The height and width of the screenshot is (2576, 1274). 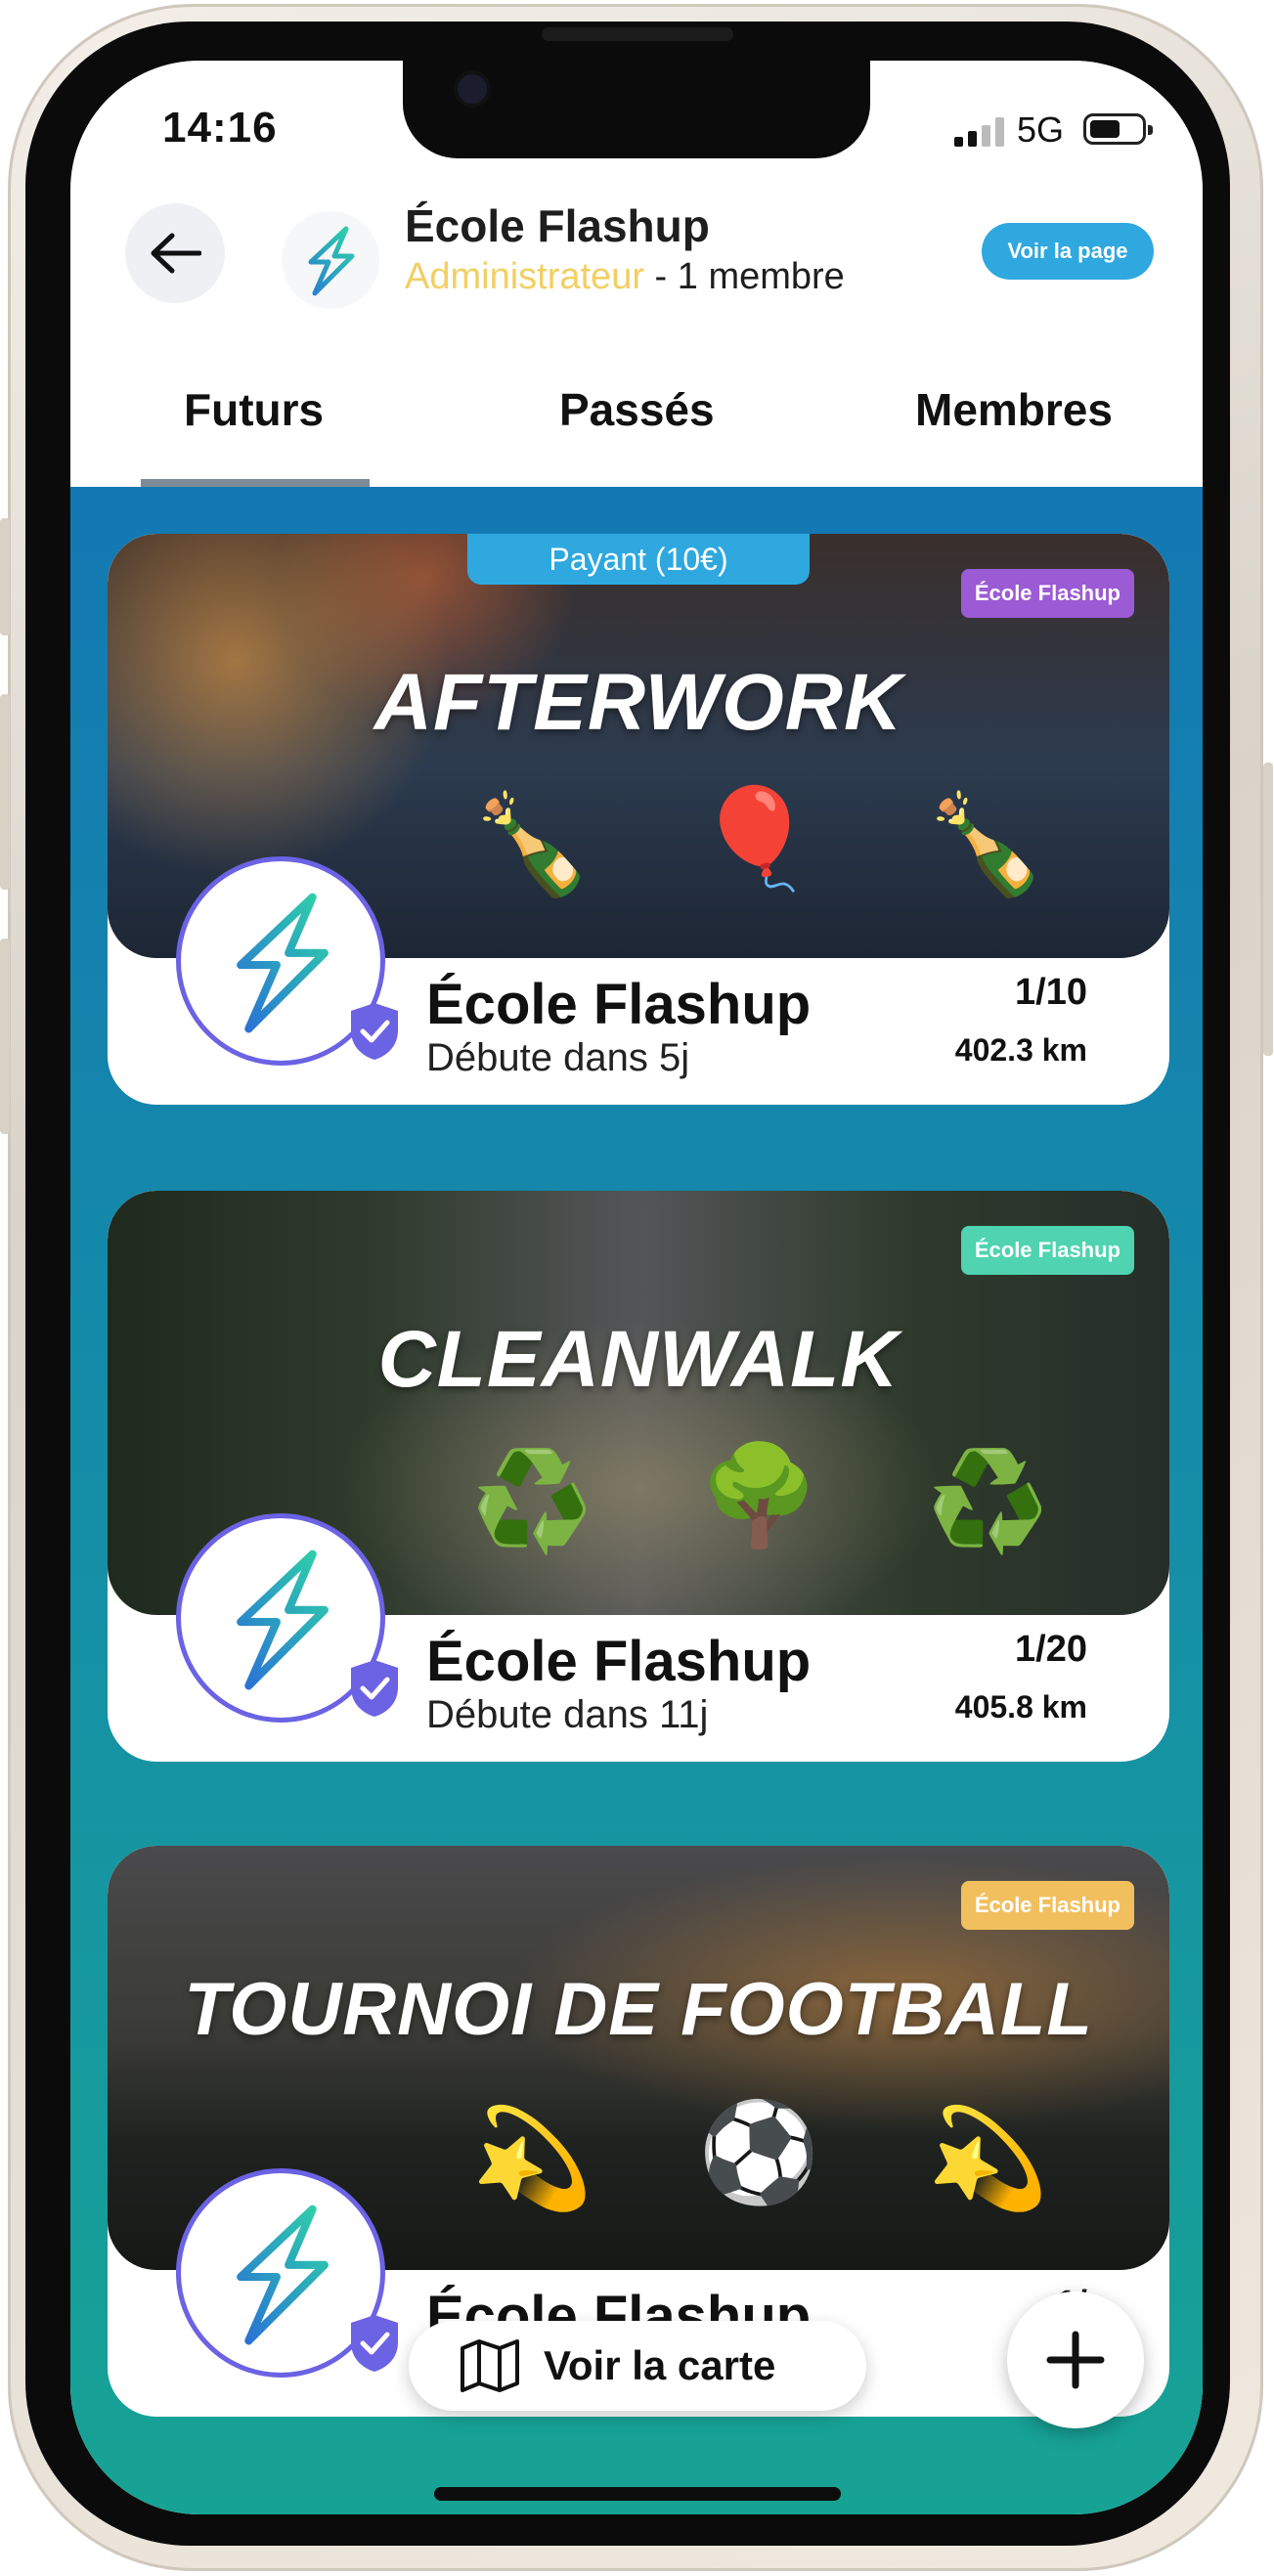 What do you see at coordinates (255, 483) in the screenshot?
I see `active-tab-indicator` at bounding box center [255, 483].